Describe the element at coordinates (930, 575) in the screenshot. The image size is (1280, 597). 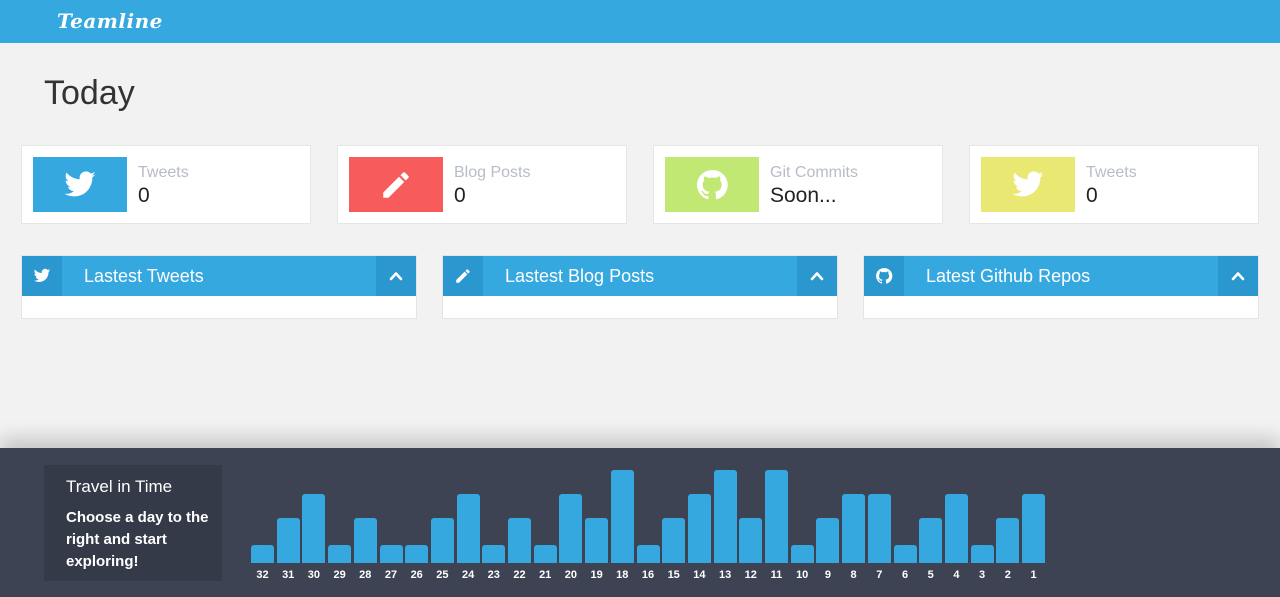
I see `day-label: 5` at that location.